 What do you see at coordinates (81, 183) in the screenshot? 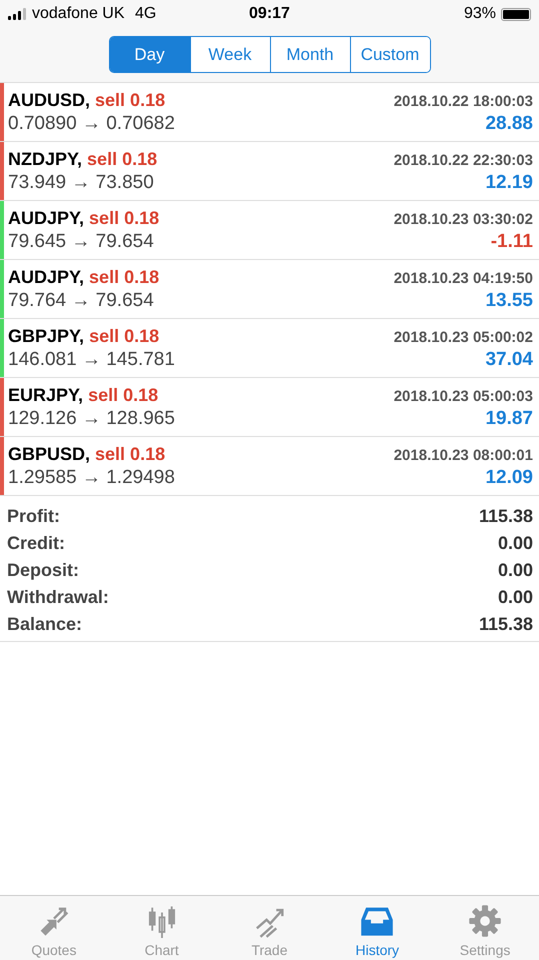
I see `deal-prices: 73.949 → 73.850` at bounding box center [81, 183].